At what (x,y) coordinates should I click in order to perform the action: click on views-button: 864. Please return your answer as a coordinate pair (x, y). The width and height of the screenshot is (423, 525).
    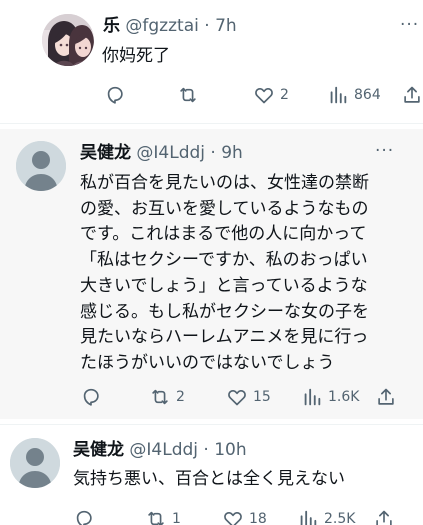
    Looking at the image, I should click on (354, 95).